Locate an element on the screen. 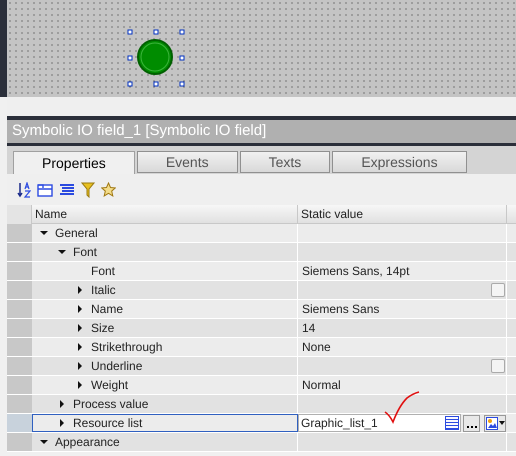  caret-icon is located at coordinates (502, 423).